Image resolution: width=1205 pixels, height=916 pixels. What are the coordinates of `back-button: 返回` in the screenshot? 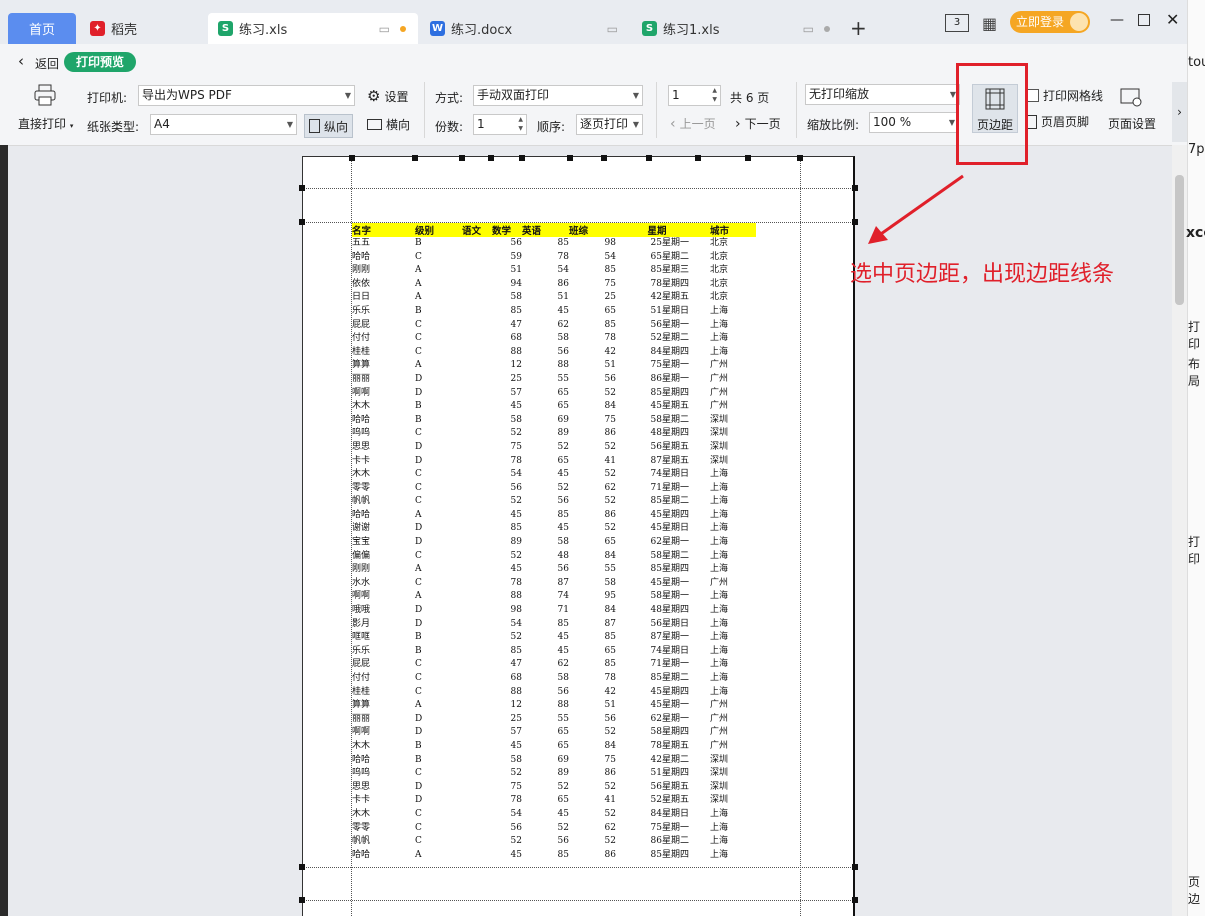 It's located at (47, 63).